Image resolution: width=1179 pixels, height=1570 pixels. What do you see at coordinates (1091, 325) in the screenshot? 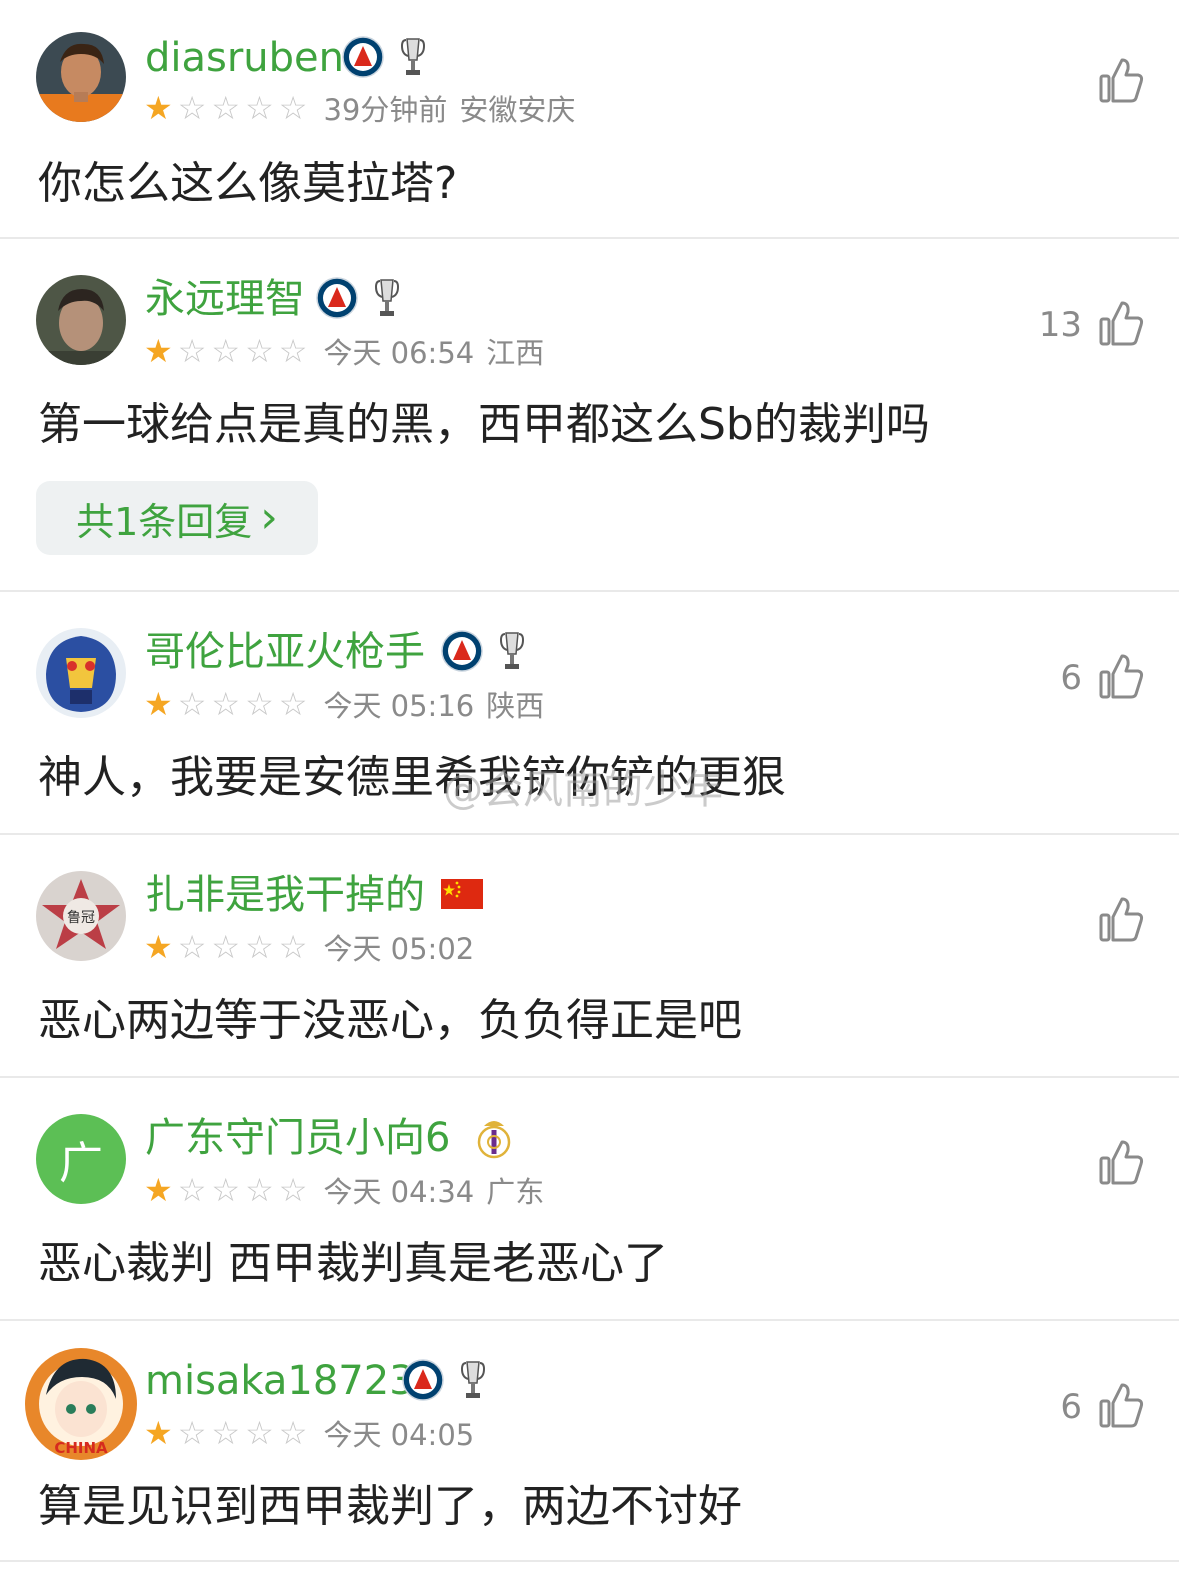
I see `like-button: 13` at bounding box center [1091, 325].